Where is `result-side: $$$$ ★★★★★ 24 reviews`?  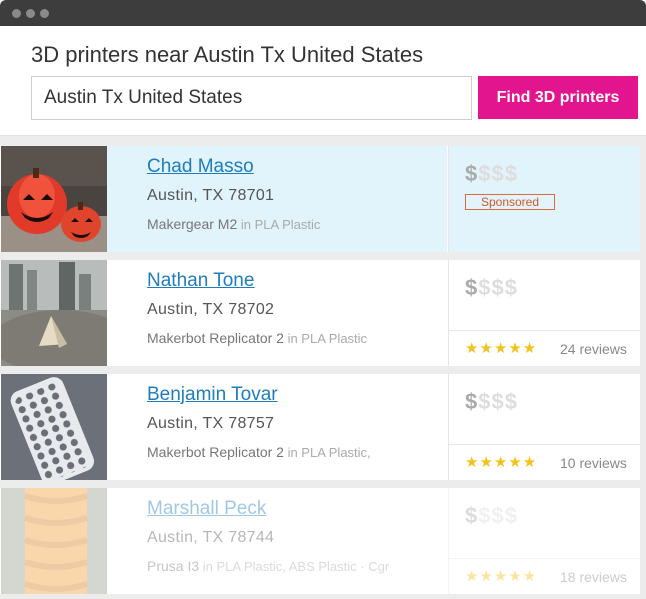 result-side: $$$$ ★★★★★ 24 reviews is located at coordinates (544, 313).